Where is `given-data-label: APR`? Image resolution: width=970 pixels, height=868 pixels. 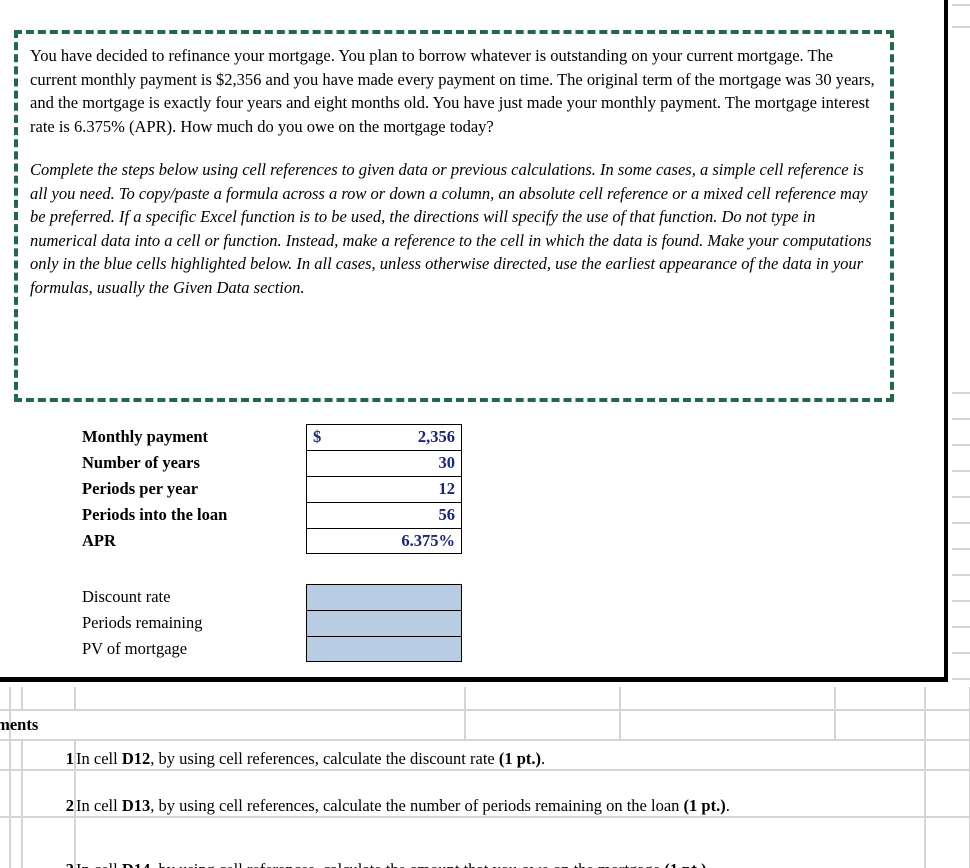 given-data-label: APR is located at coordinates (99, 540).